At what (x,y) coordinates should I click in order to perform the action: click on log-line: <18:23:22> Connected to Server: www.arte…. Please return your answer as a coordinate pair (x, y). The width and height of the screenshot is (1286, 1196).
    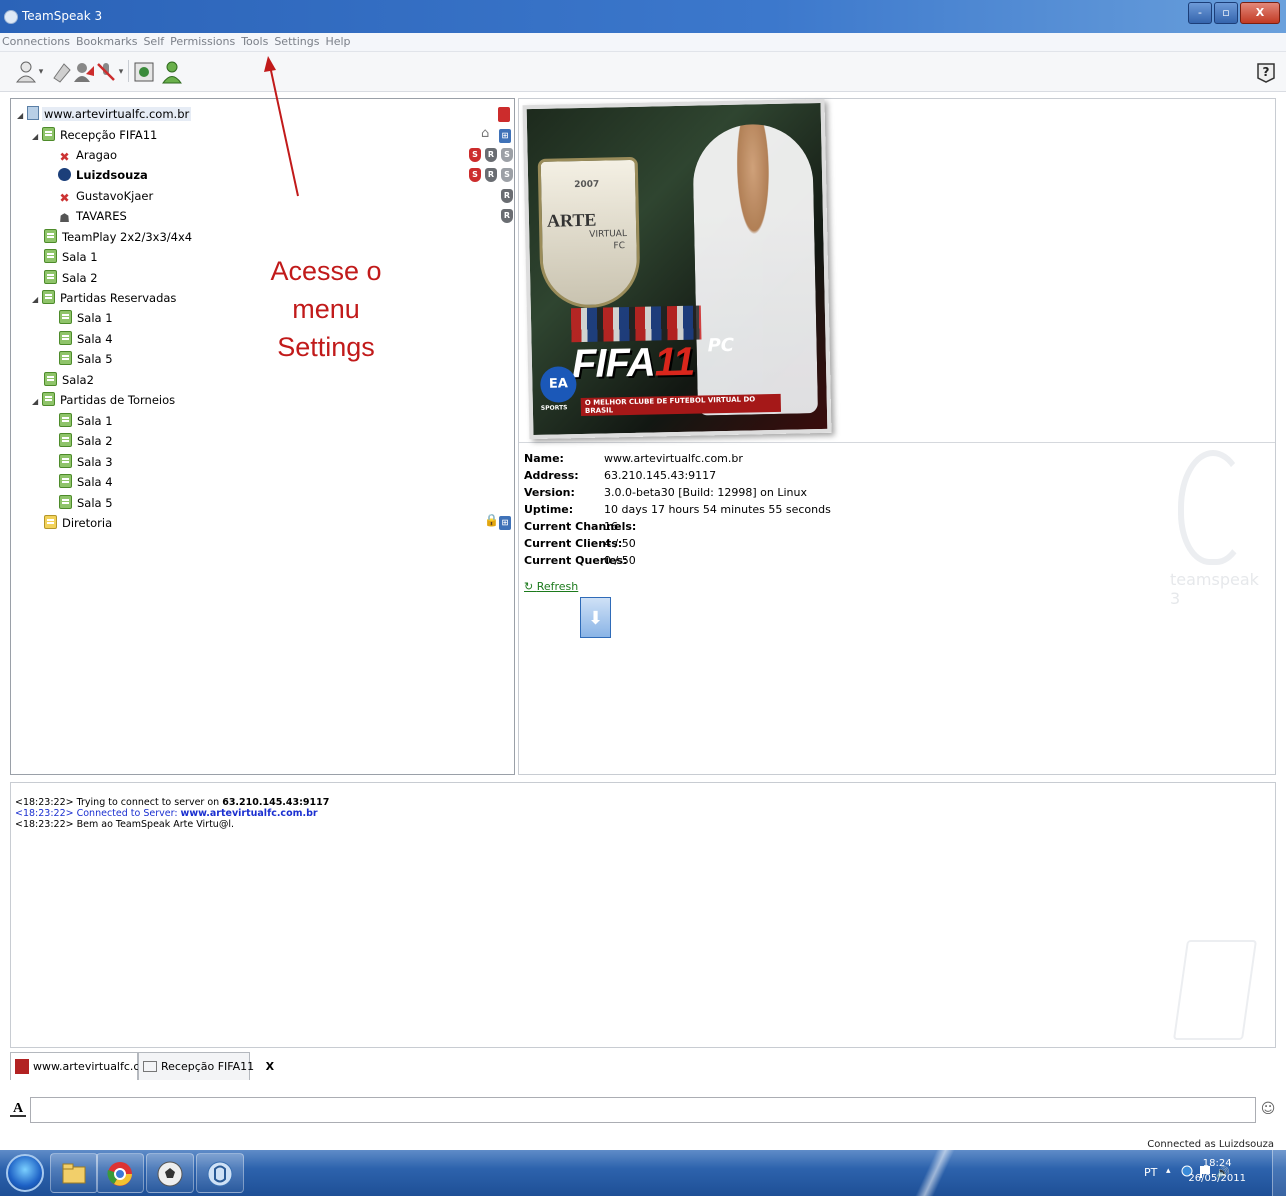
    Looking at the image, I should click on (166, 813).